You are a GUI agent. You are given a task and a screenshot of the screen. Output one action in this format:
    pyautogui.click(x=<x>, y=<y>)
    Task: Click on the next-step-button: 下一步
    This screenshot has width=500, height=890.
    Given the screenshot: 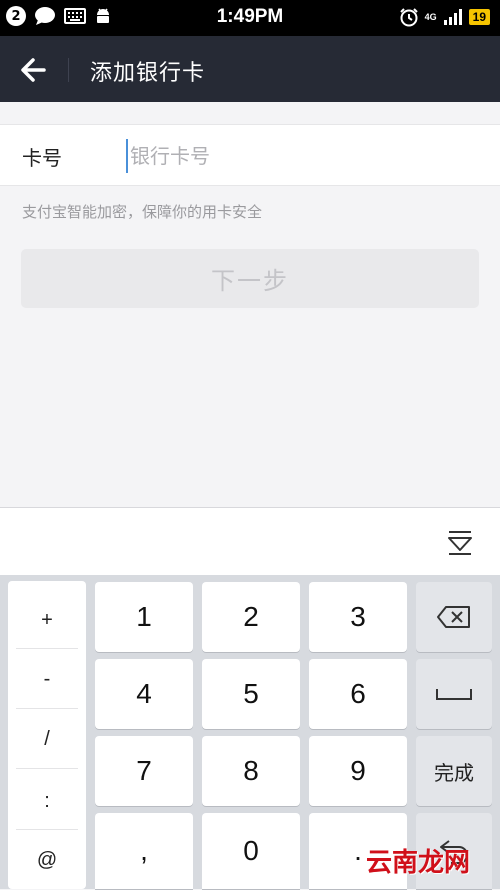 What is the action you would take?
    pyautogui.click(x=250, y=278)
    